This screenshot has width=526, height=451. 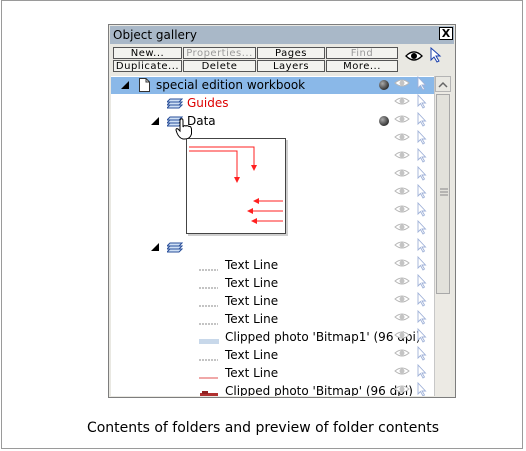 I want to click on tree-row-guides: Guides, so click(x=272, y=103).